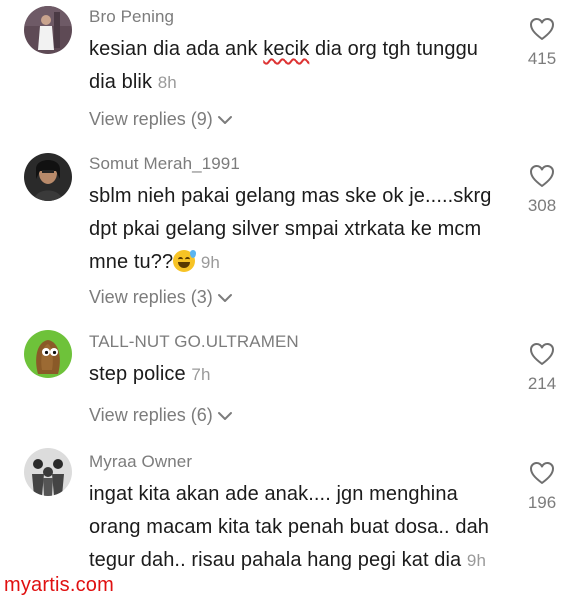 Image resolution: width=578 pixels, height=600 pixels. Describe the element at coordinates (291, 374) in the screenshot. I see `comment-text: step police 7h` at that location.